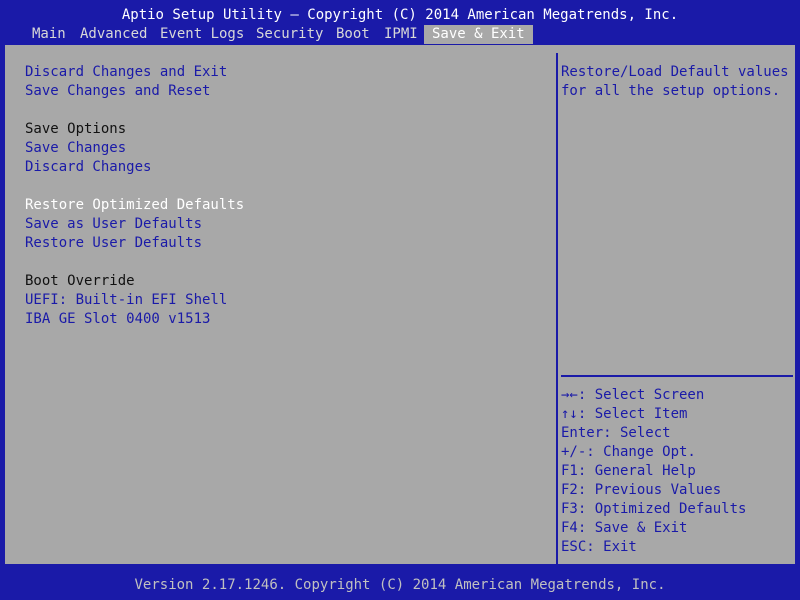  Describe the element at coordinates (117, 319) in the screenshot. I see `menu-item-boot-iba-ge: IBA GE Slot 0400 v1513` at that location.